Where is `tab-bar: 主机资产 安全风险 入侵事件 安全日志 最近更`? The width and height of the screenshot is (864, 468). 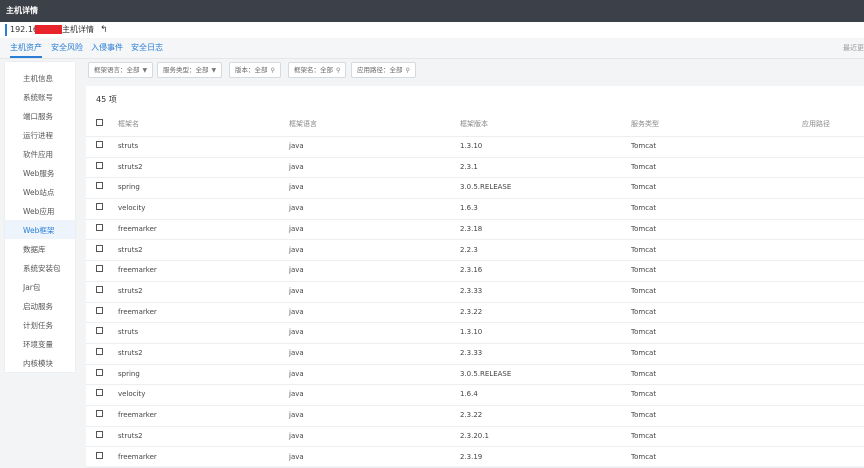 tab-bar: 主机资产 安全风险 入侵事件 安全日志 最近更 is located at coordinates (432, 48).